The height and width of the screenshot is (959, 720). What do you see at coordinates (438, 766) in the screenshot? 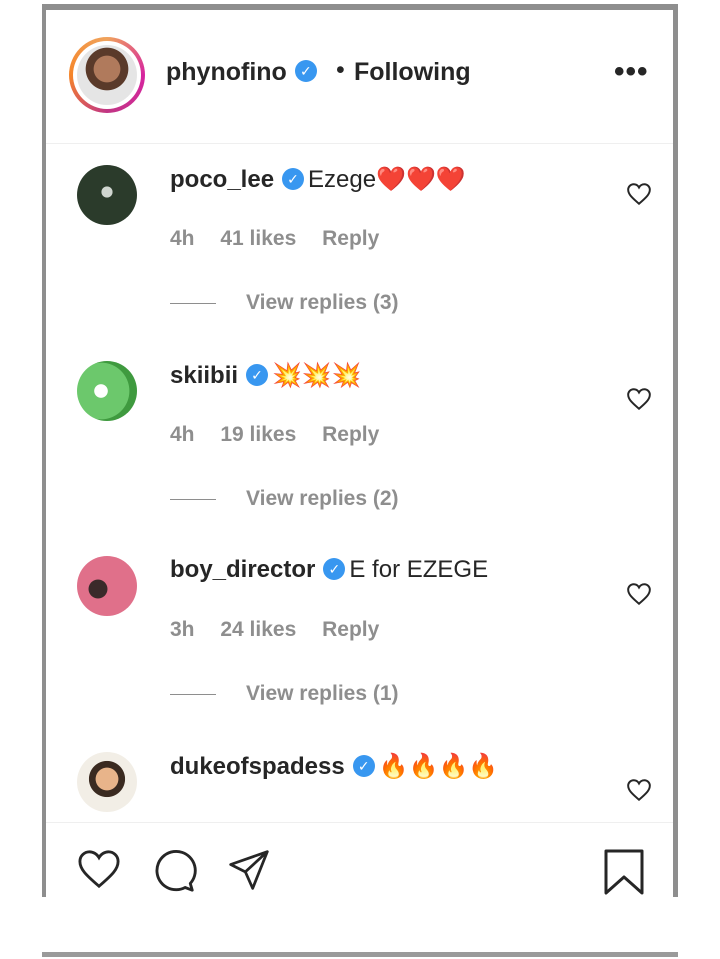
I see `comment-text: 🔥🔥🔥🔥` at bounding box center [438, 766].